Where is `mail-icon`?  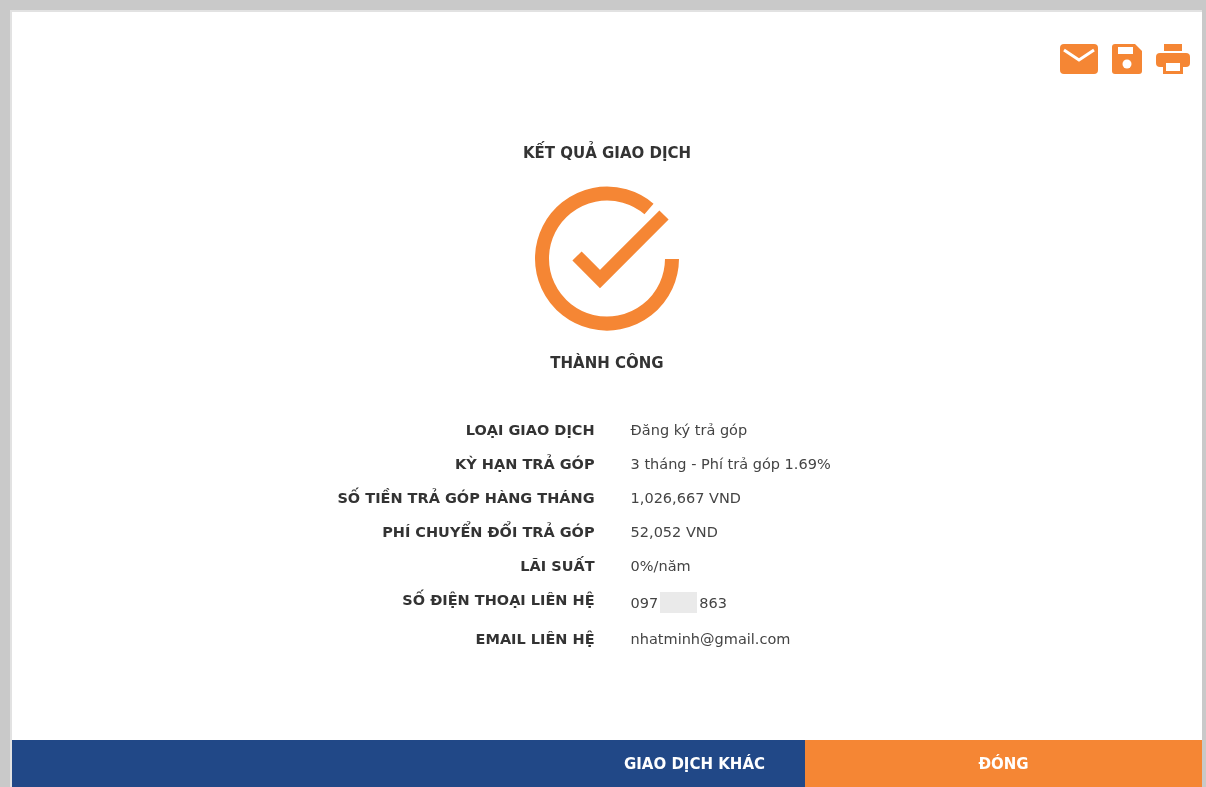 mail-icon is located at coordinates (1079, 59).